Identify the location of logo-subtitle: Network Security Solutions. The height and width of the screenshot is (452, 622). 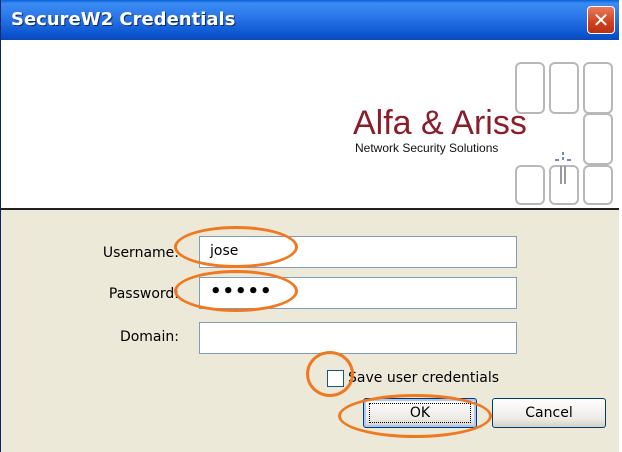
(427, 148).